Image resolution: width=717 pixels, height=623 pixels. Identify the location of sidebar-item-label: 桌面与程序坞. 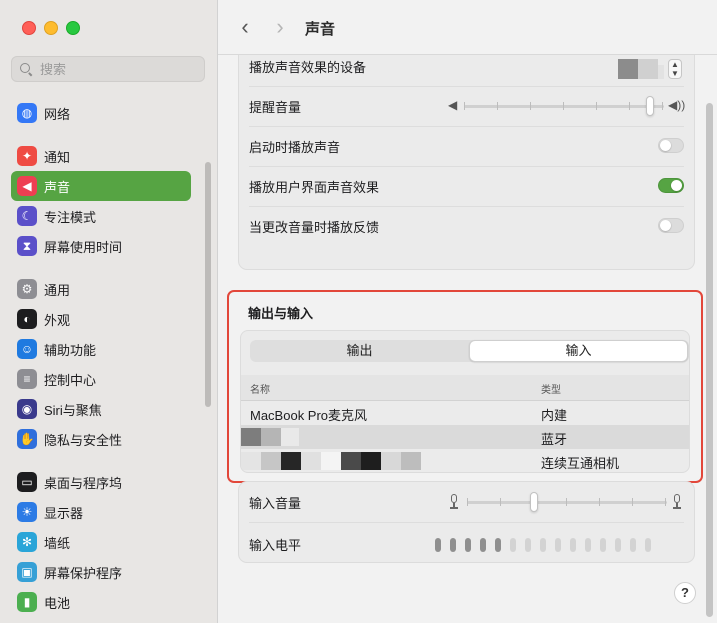
(83, 483).